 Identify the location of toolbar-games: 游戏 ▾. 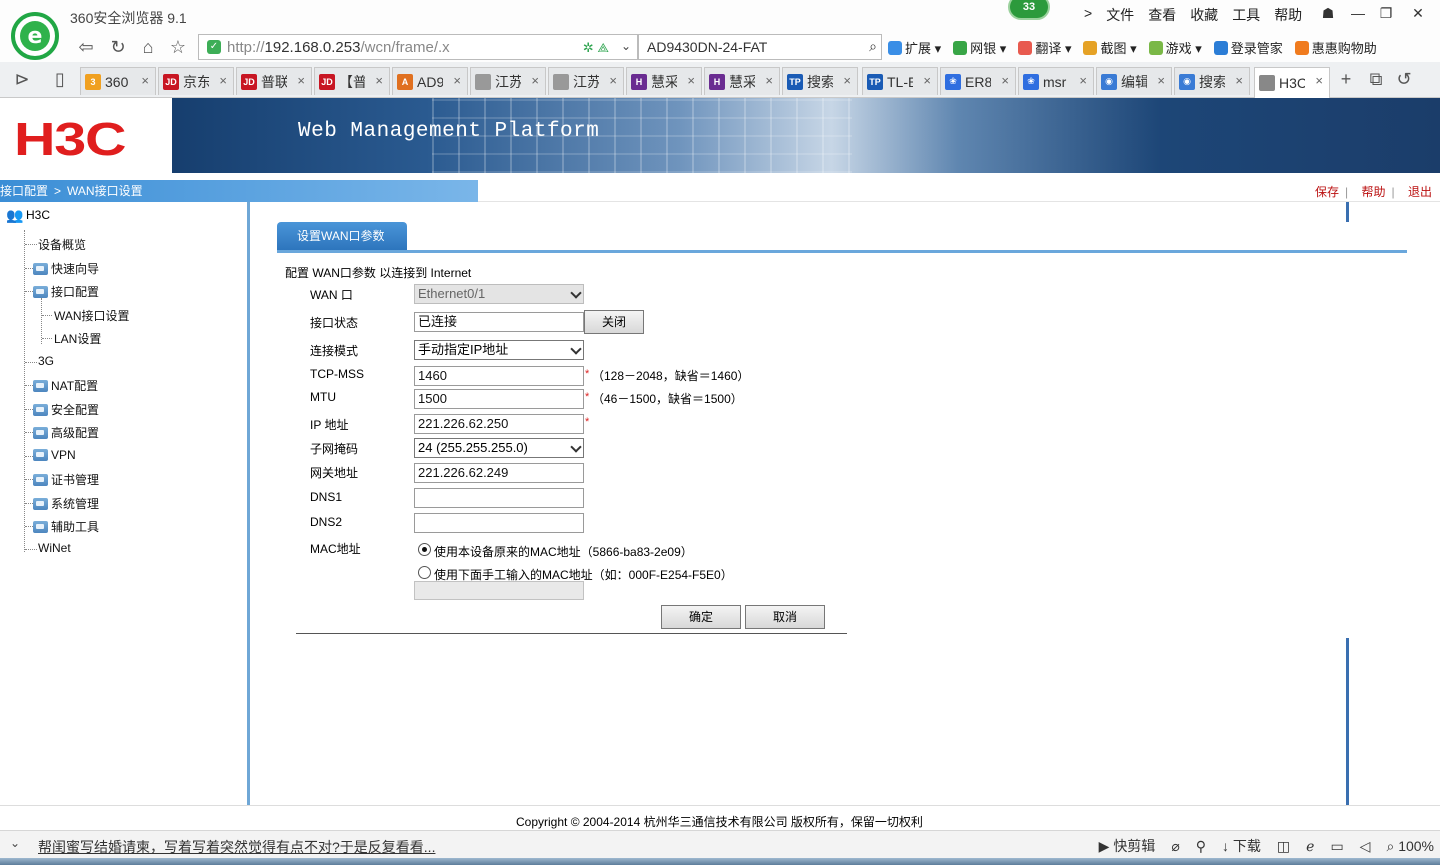
(1175, 47).